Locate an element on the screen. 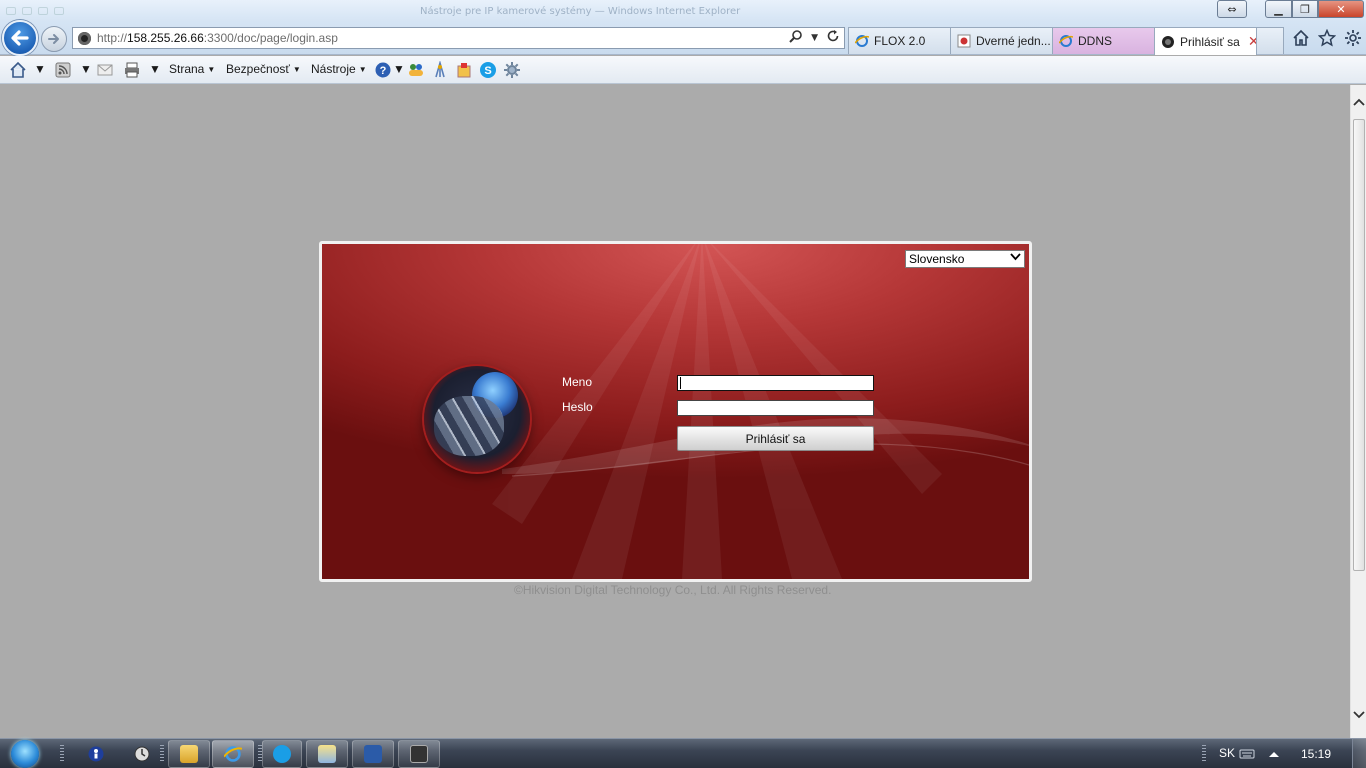 The width and height of the screenshot is (1366, 768). language-select: Slovensko is located at coordinates (965, 259).